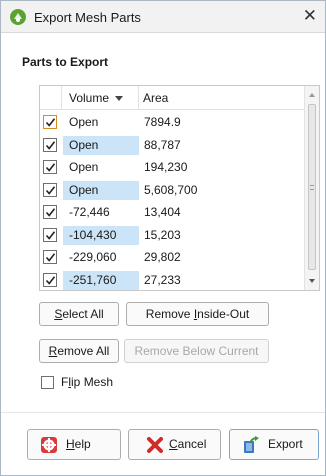  I want to click on red-x-icon, so click(155, 445).